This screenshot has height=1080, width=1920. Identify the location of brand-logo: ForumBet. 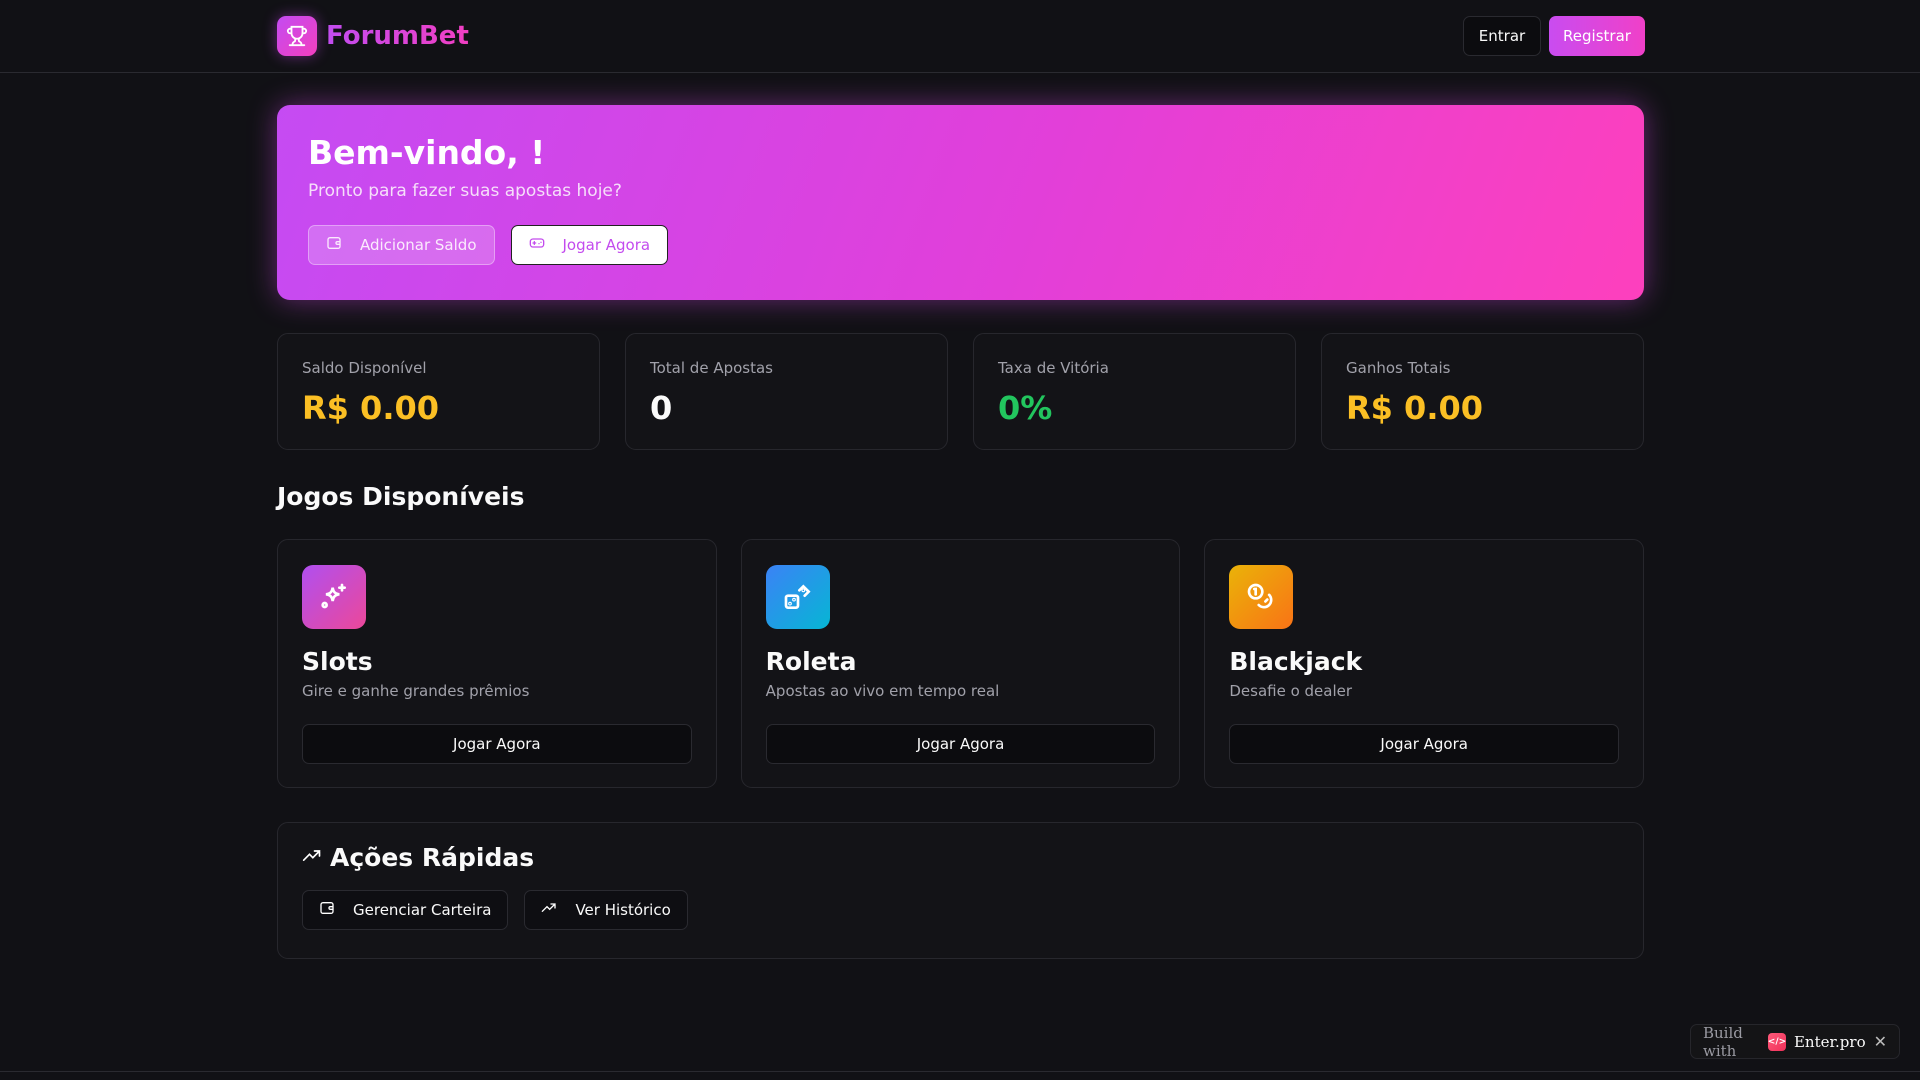
(373, 36).